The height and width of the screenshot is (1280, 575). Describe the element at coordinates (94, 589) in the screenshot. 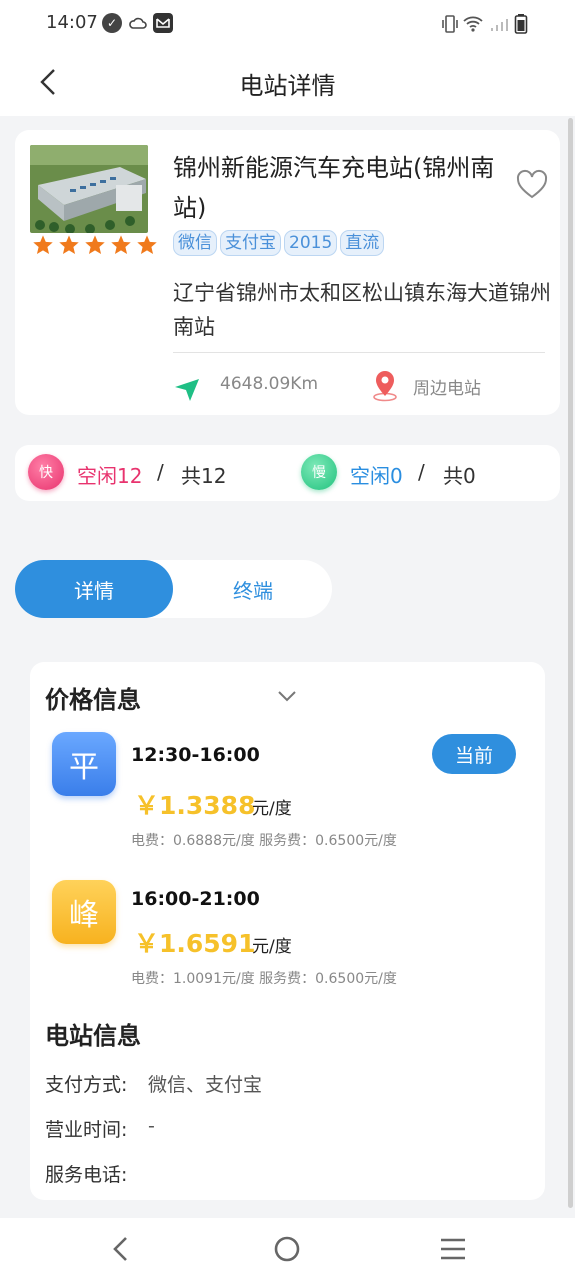

I see `tab-detail: 详情` at that location.